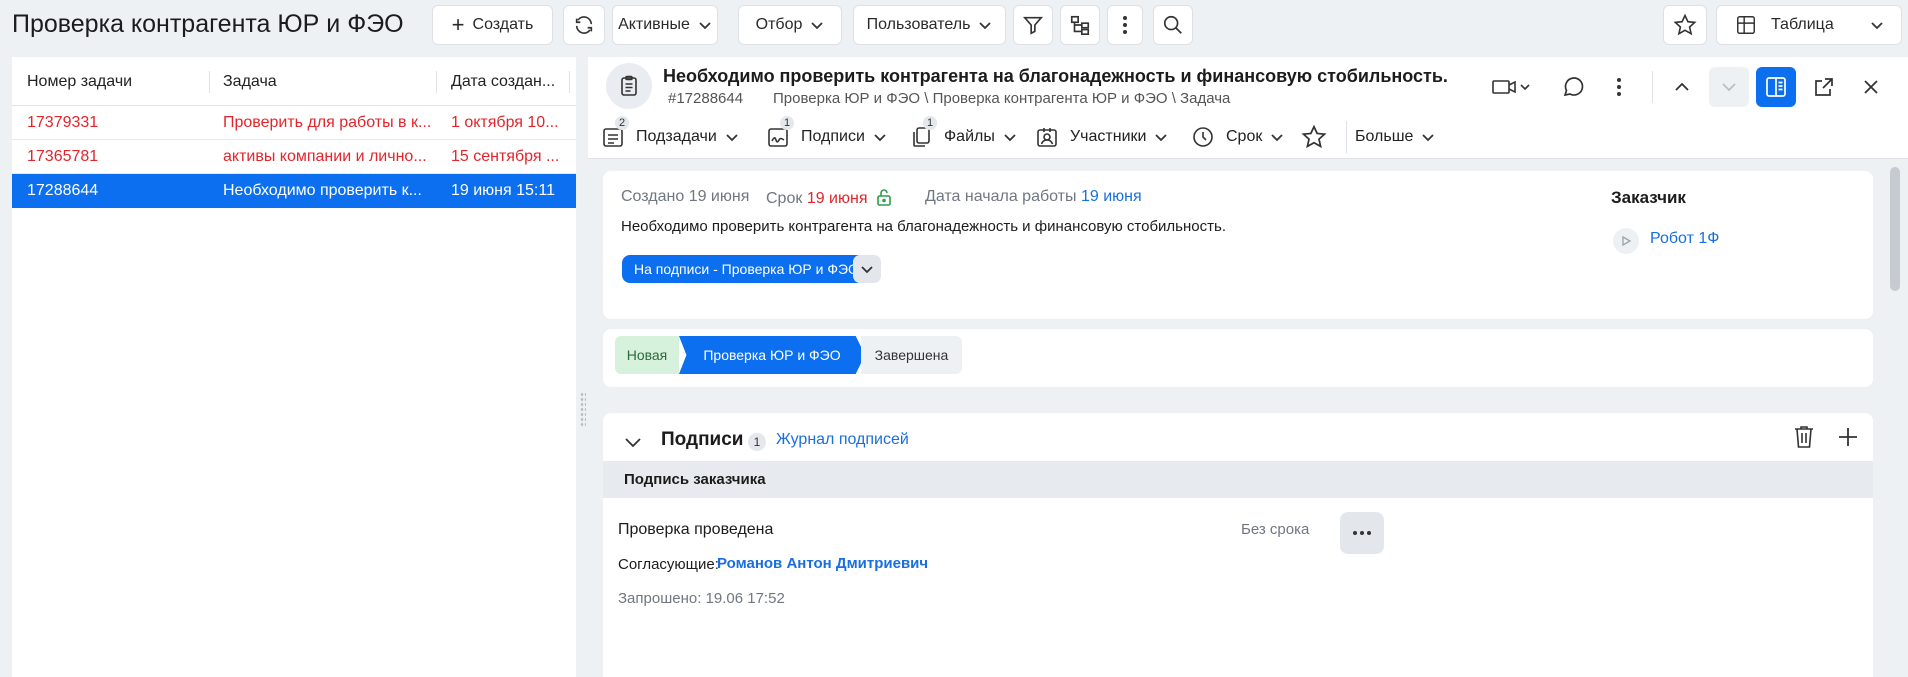 This screenshot has height=677, width=1908. What do you see at coordinates (1238, 479) in the screenshot?
I see `signature-group-header: Подпись заказчика` at bounding box center [1238, 479].